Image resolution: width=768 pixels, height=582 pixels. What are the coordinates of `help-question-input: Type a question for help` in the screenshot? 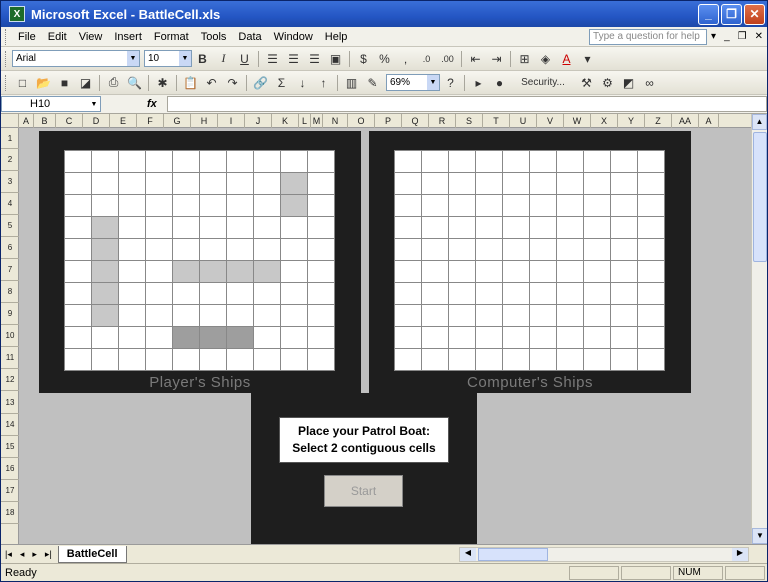 It's located at (648, 36).